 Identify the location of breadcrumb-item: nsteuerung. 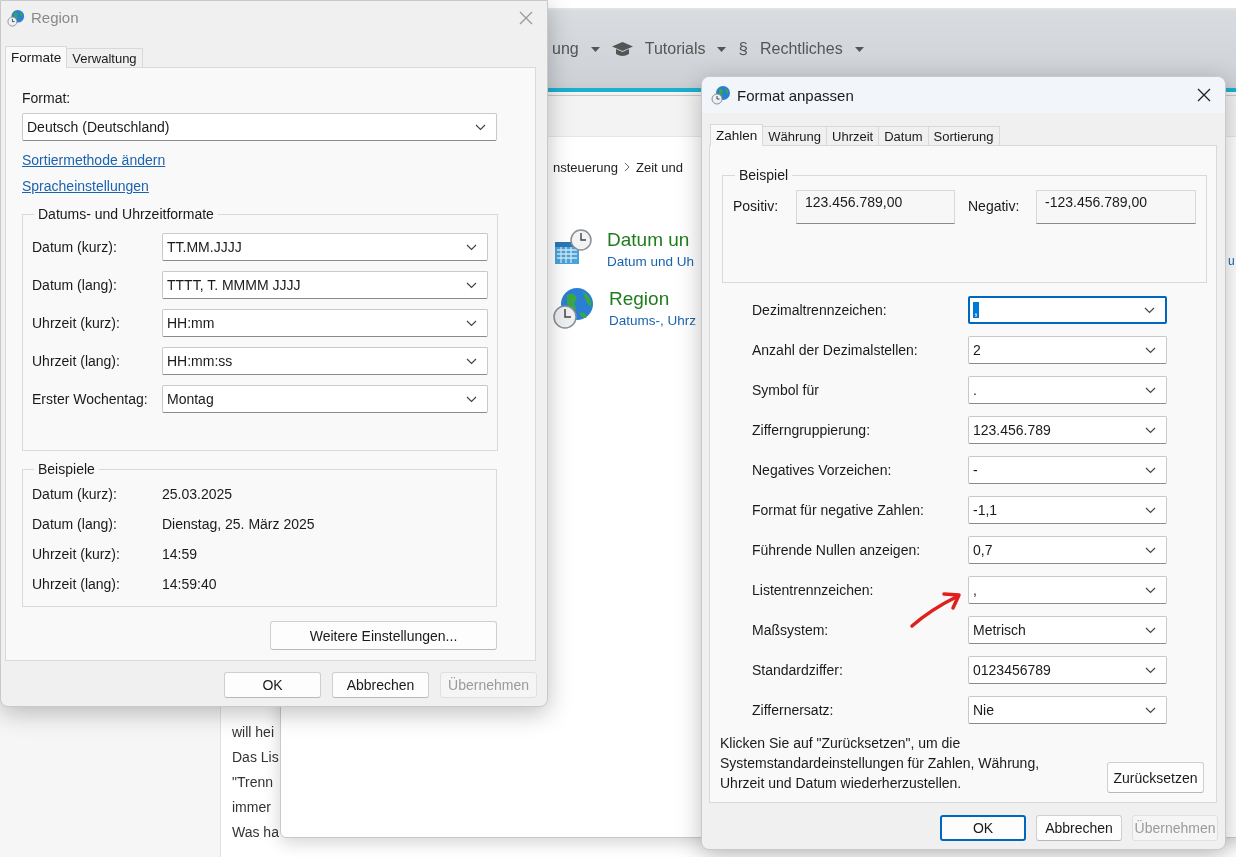
(586, 167).